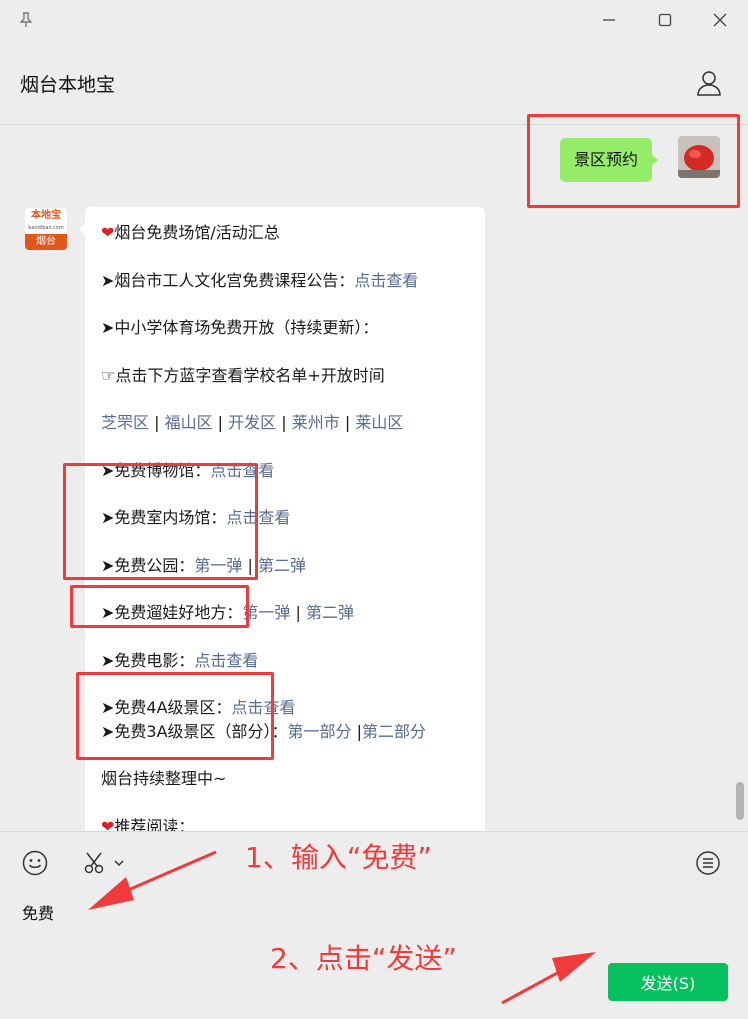 This screenshot has width=748, height=1019. What do you see at coordinates (166, 707) in the screenshot?
I see `line-text: ➤免费4A级景区：` at bounding box center [166, 707].